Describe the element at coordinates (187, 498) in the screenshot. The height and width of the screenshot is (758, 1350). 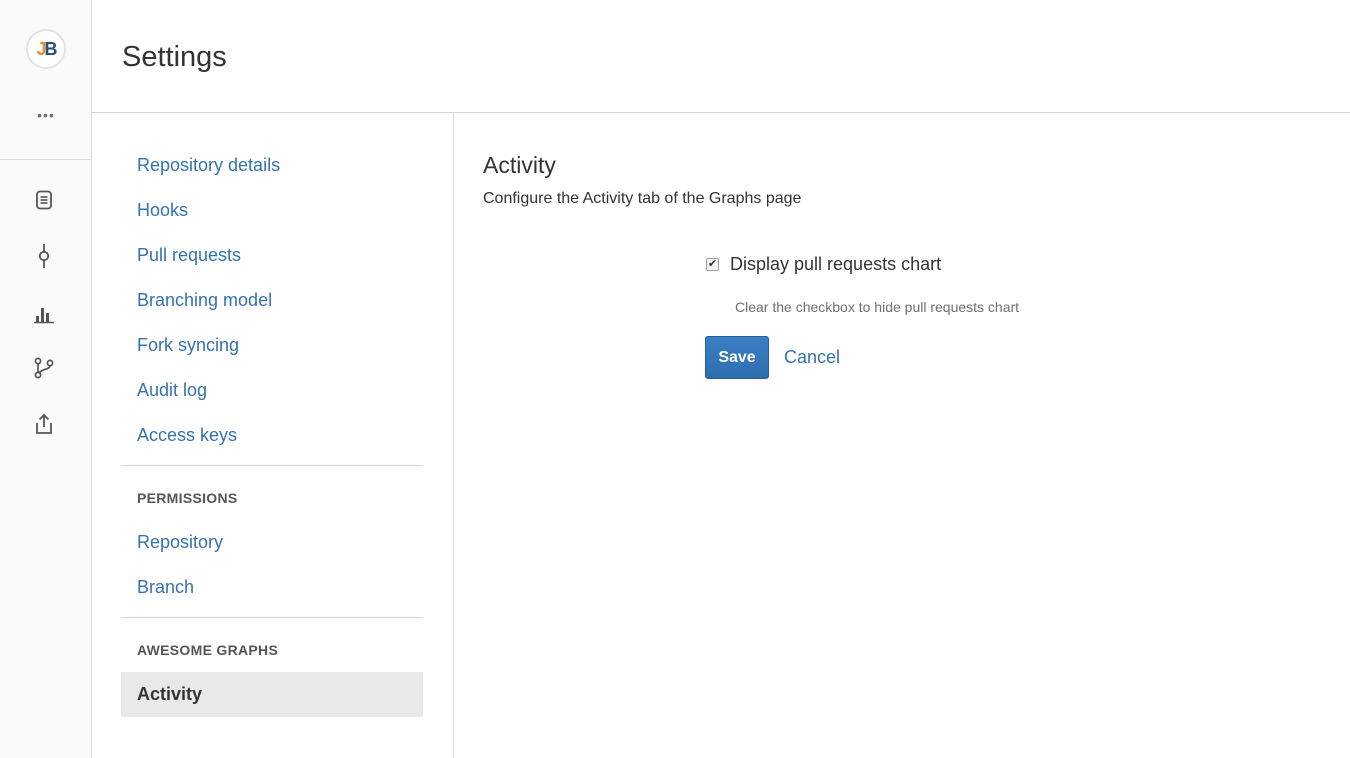
I see `nav-heading-permissions: PERMISSIONS` at that location.